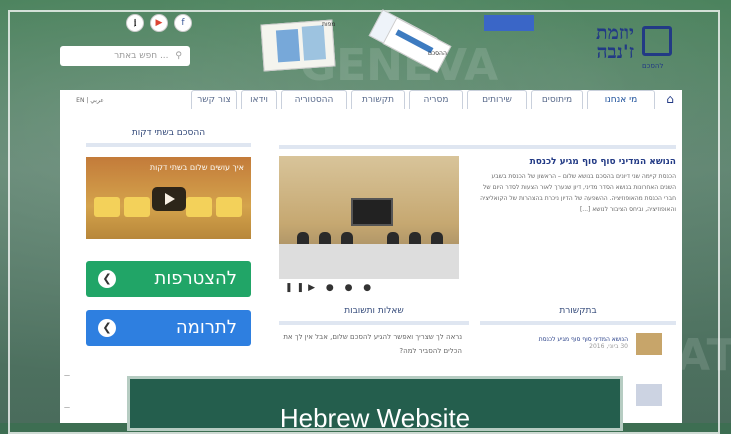 Image resolution: width=731 pixels, height=434 pixels. Describe the element at coordinates (583, 339) in the screenshot. I see `media-item-title: הנושא המדיני סוף סוף מגיע לכנסת` at that location.